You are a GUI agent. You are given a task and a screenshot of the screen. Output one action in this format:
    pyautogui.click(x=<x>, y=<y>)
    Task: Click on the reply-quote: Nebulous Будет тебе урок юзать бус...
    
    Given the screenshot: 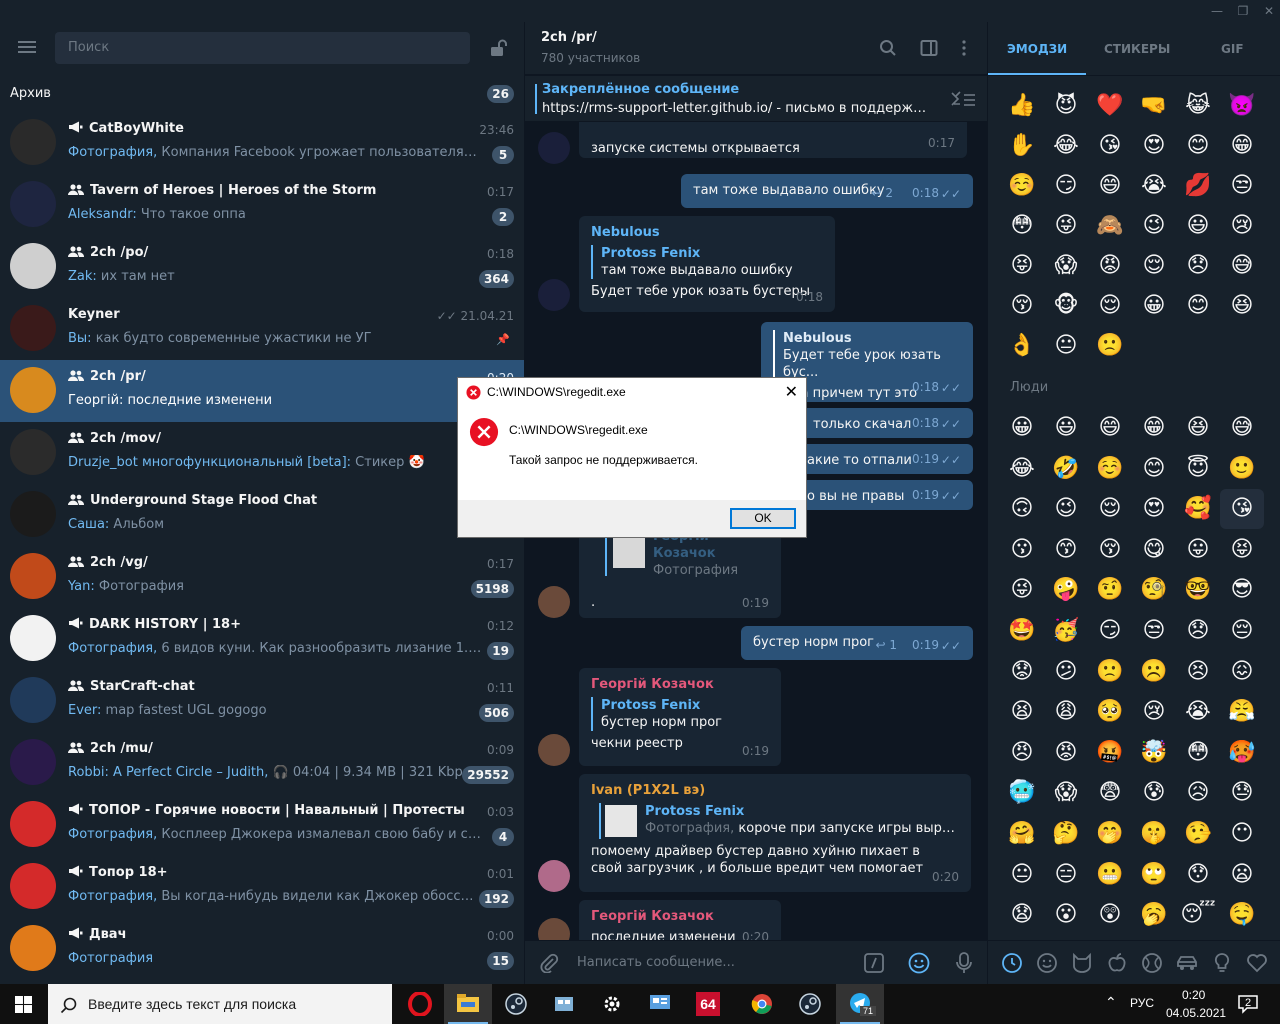 What is the action you would take?
    pyautogui.click(x=867, y=355)
    